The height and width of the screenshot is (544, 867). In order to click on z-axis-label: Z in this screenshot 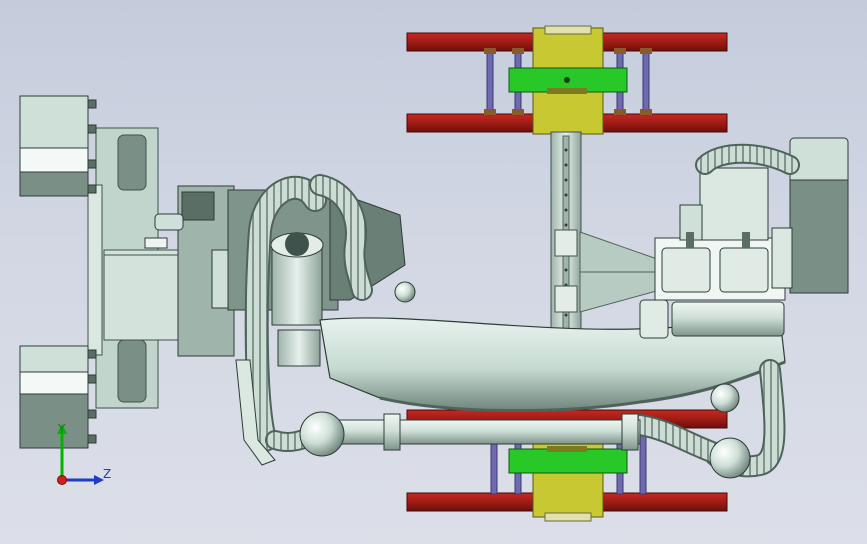, I will do `click(107, 474)`.